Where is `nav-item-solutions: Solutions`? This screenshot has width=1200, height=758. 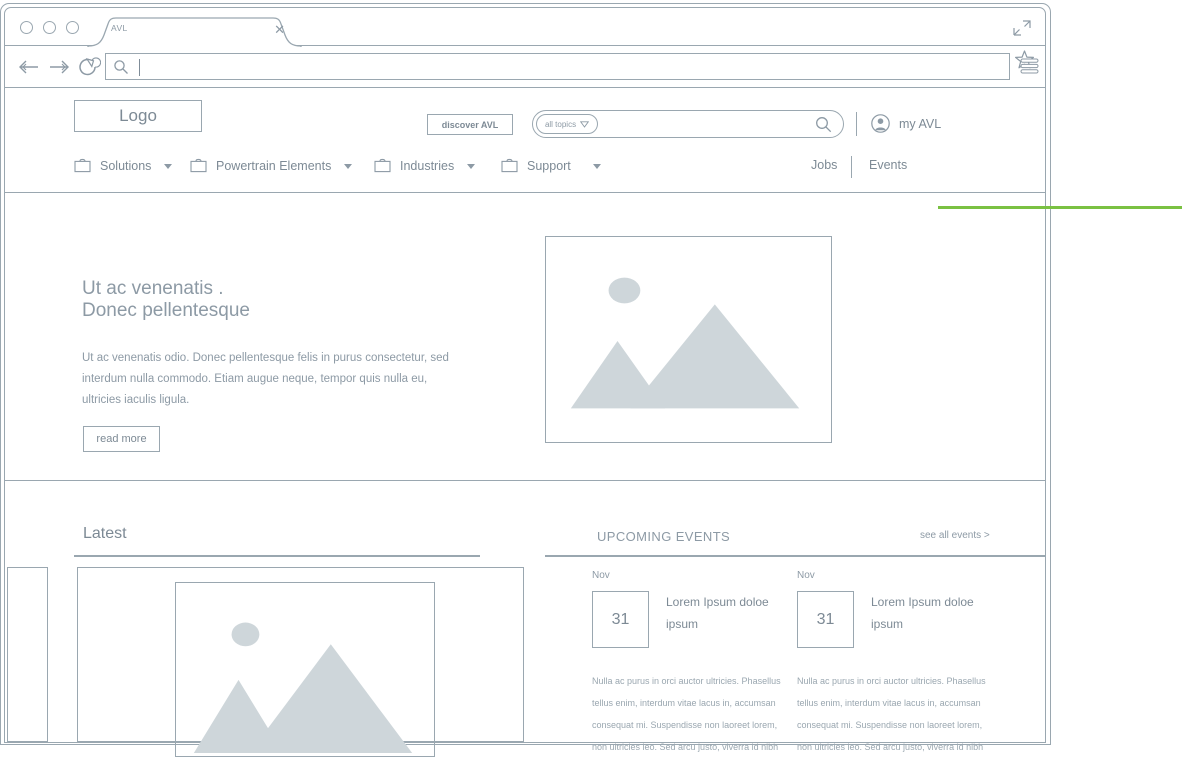 nav-item-solutions: Solutions is located at coordinates (123, 166).